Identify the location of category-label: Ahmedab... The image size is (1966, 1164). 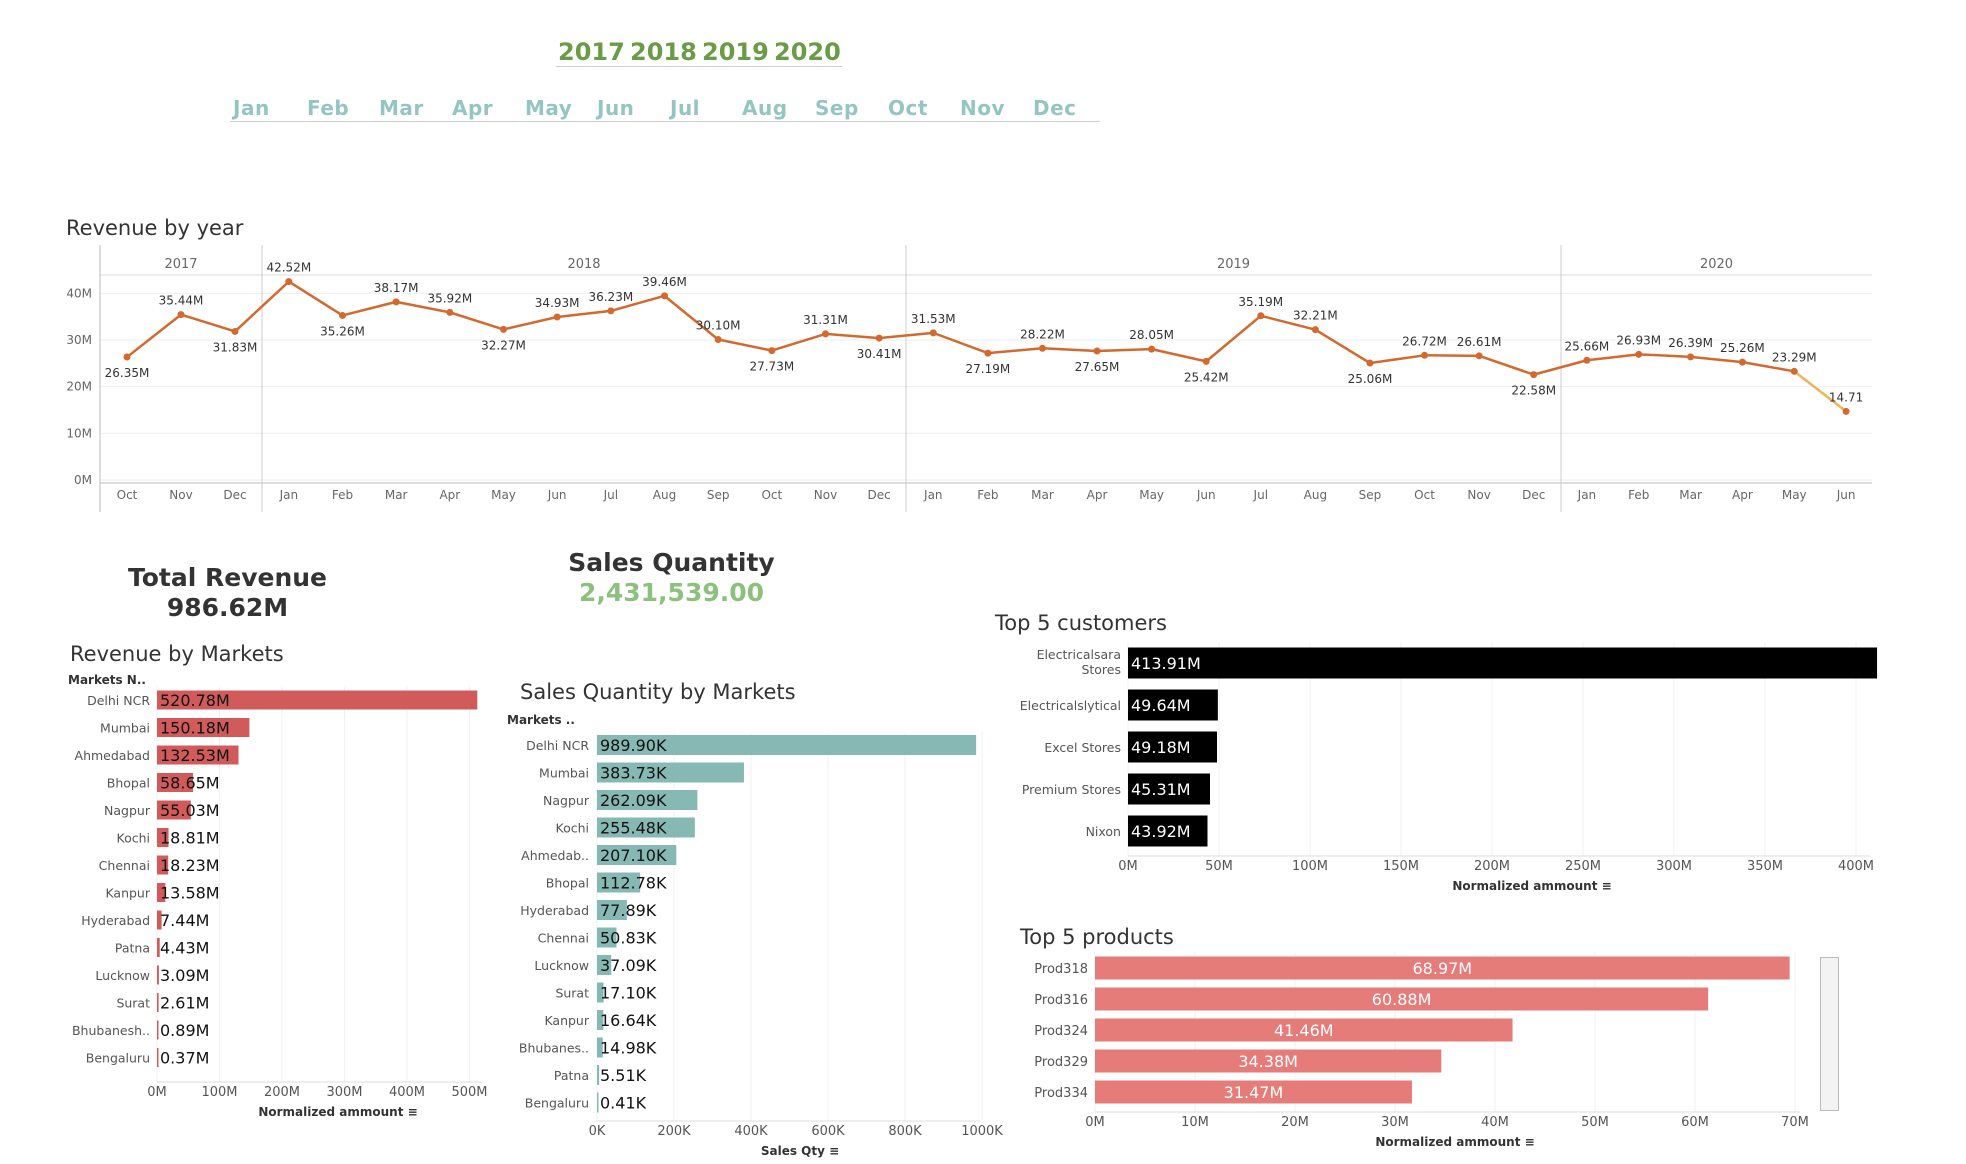
(555, 855).